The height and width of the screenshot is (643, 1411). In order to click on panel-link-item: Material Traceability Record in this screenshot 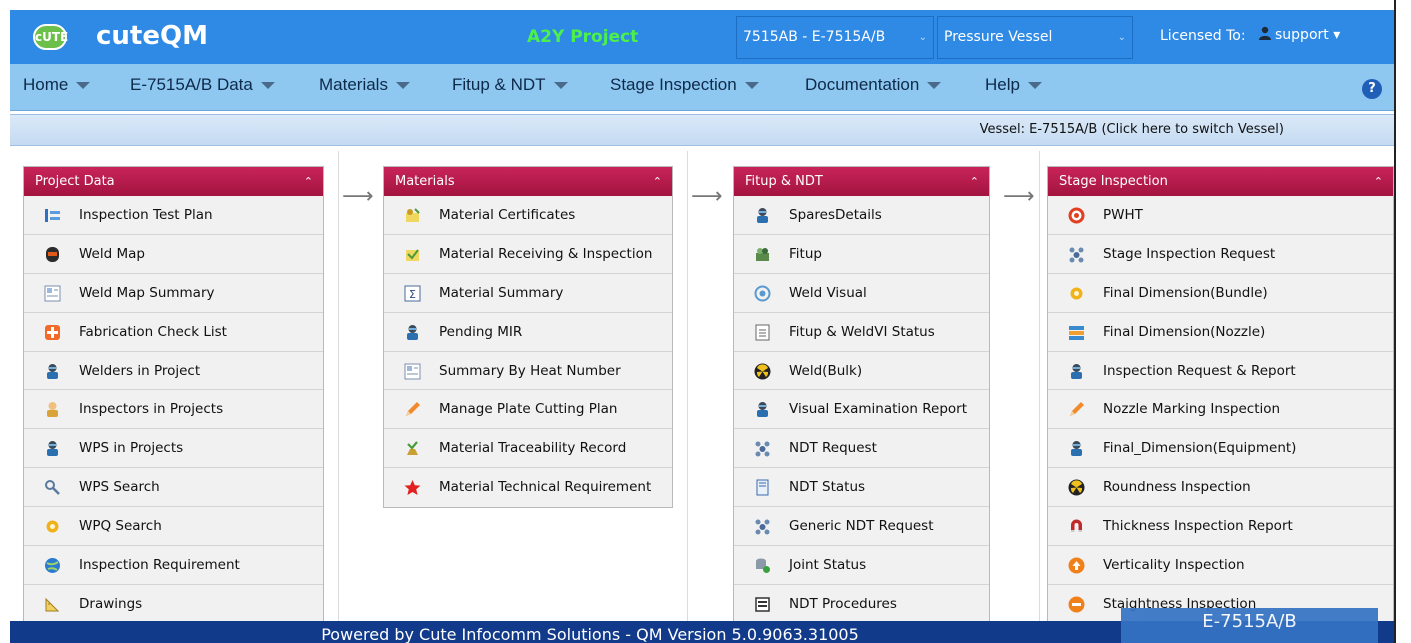, I will do `click(528, 449)`.